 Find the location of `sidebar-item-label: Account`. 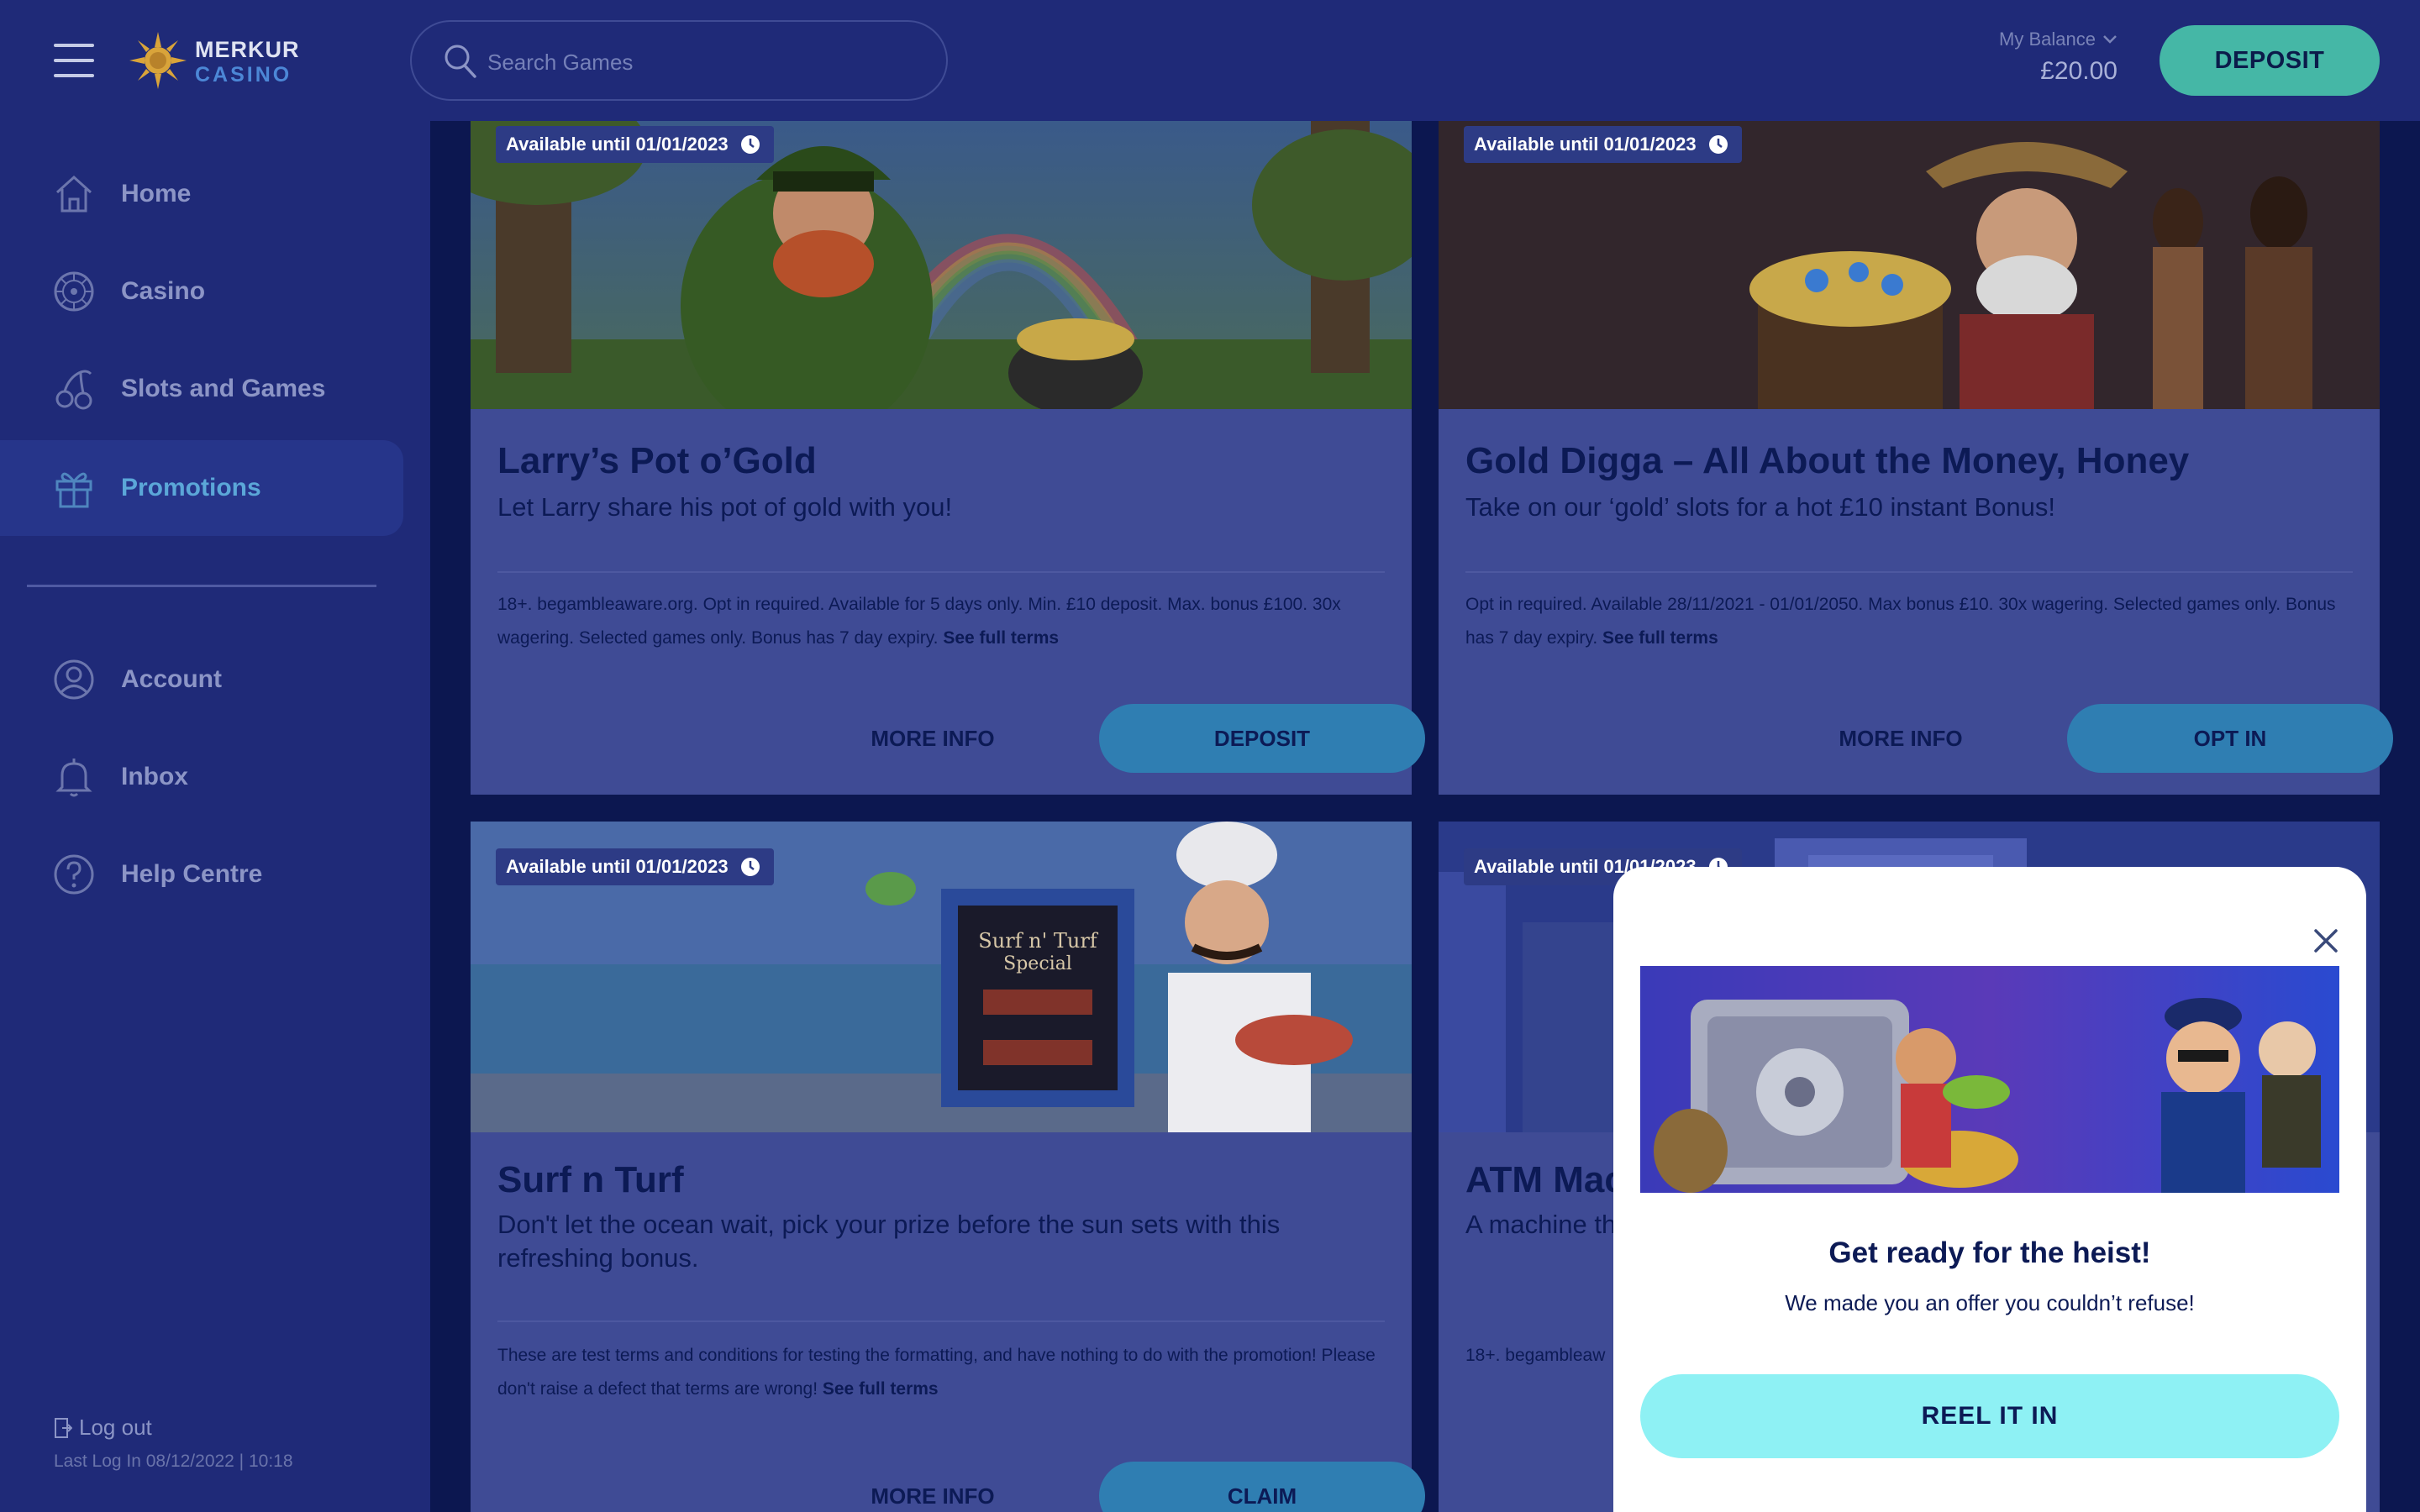

sidebar-item-label: Account is located at coordinates (172, 679).